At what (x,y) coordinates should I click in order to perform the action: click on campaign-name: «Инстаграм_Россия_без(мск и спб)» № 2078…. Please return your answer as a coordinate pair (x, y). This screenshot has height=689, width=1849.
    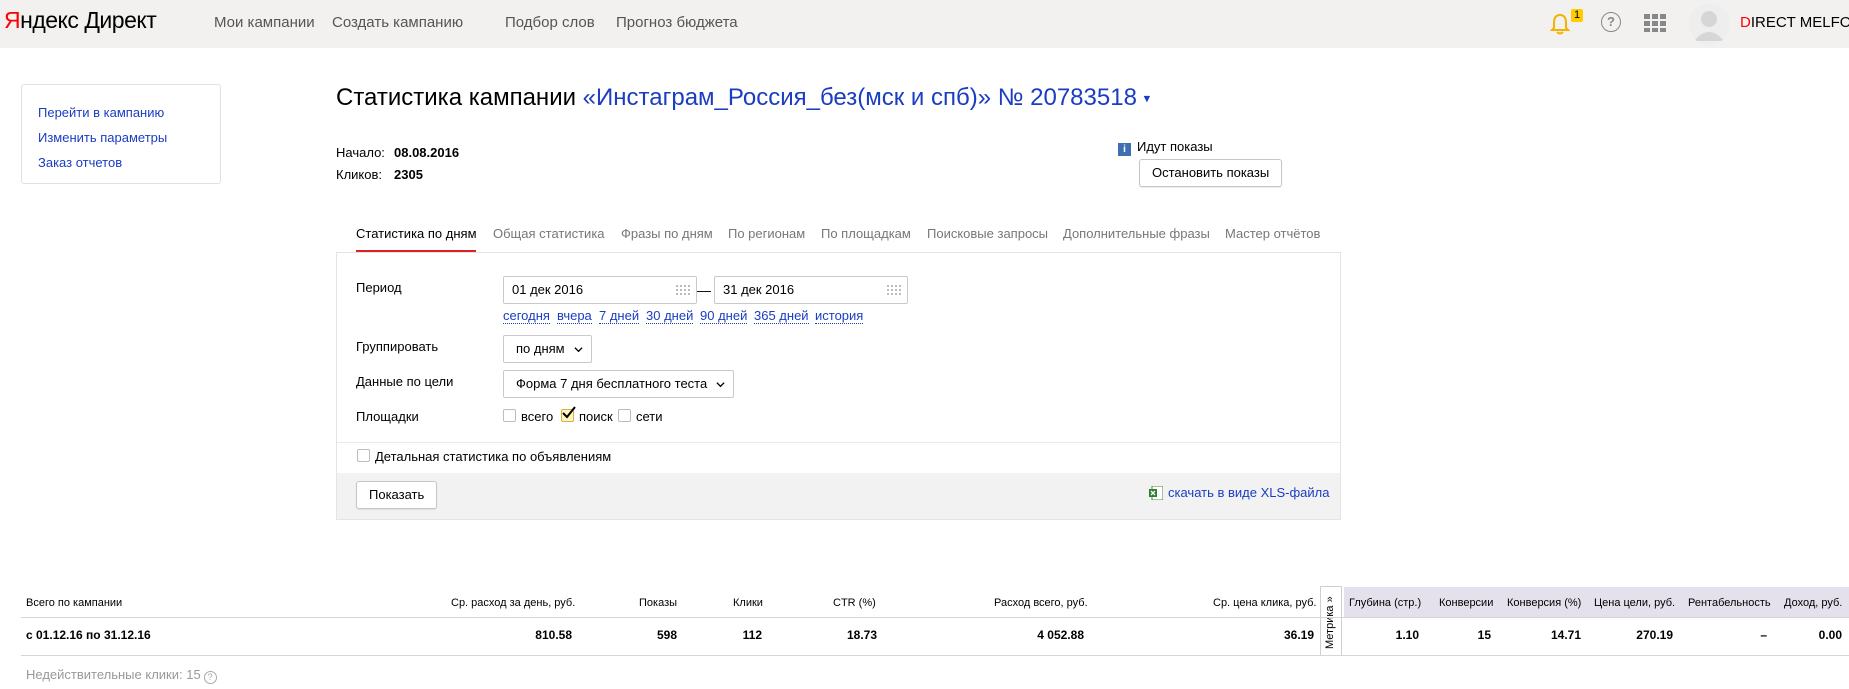
    Looking at the image, I should click on (860, 97).